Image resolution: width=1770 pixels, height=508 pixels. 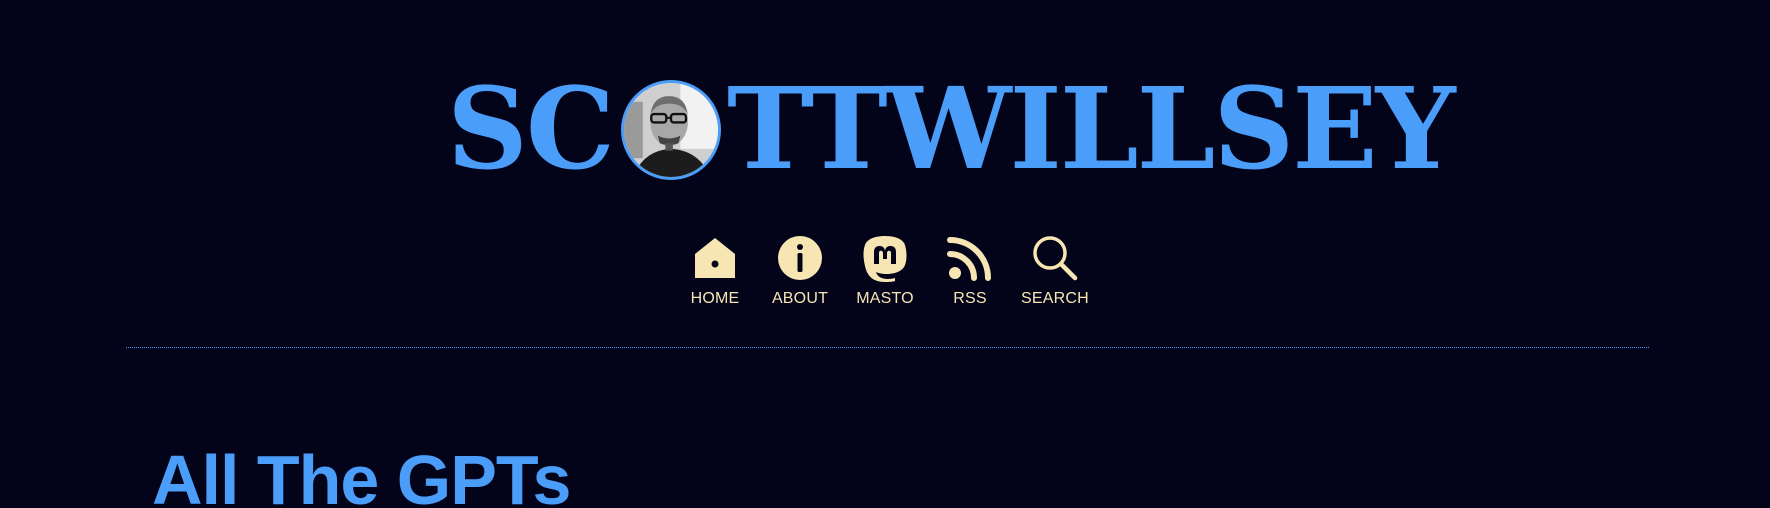 I want to click on nav-label-search: SEARCH, so click(x=1055, y=298).